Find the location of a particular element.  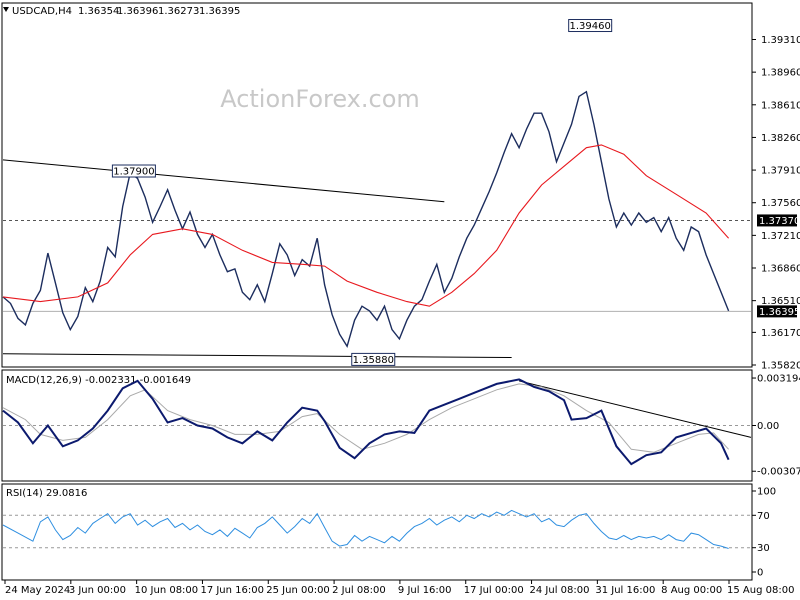

price-y-tick-label: 1.36510 is located at coordinates (780, 301).